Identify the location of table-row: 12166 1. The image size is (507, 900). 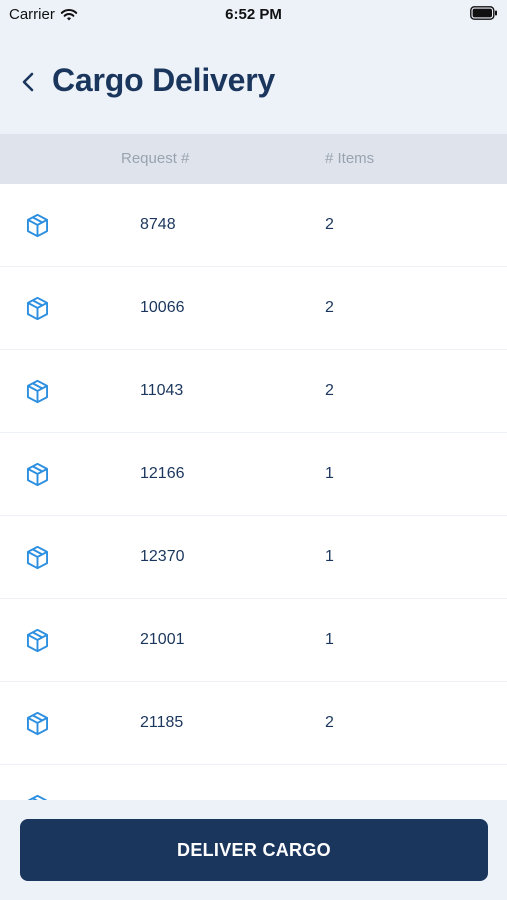
(253, 474).